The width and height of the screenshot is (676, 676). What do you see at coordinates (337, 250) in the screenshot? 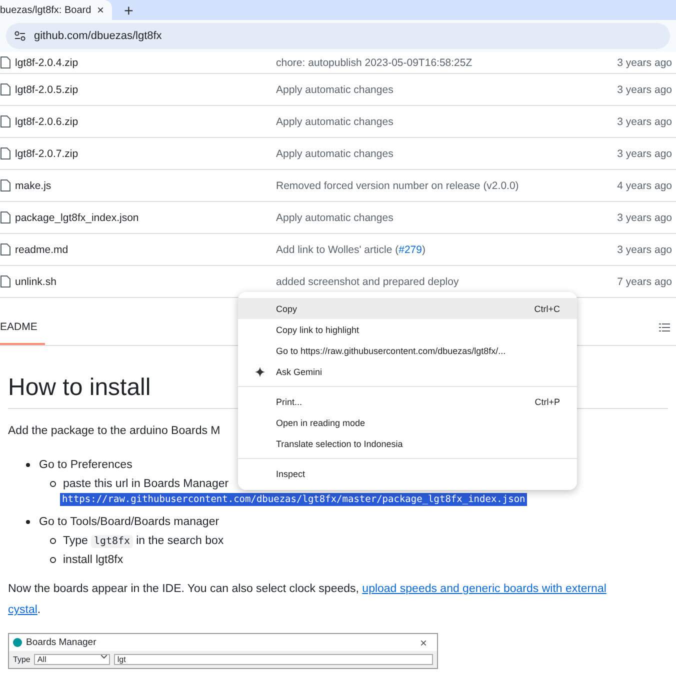
I see `commit-message: Add link to Wolles' article (` at bounding box center [337, 250].